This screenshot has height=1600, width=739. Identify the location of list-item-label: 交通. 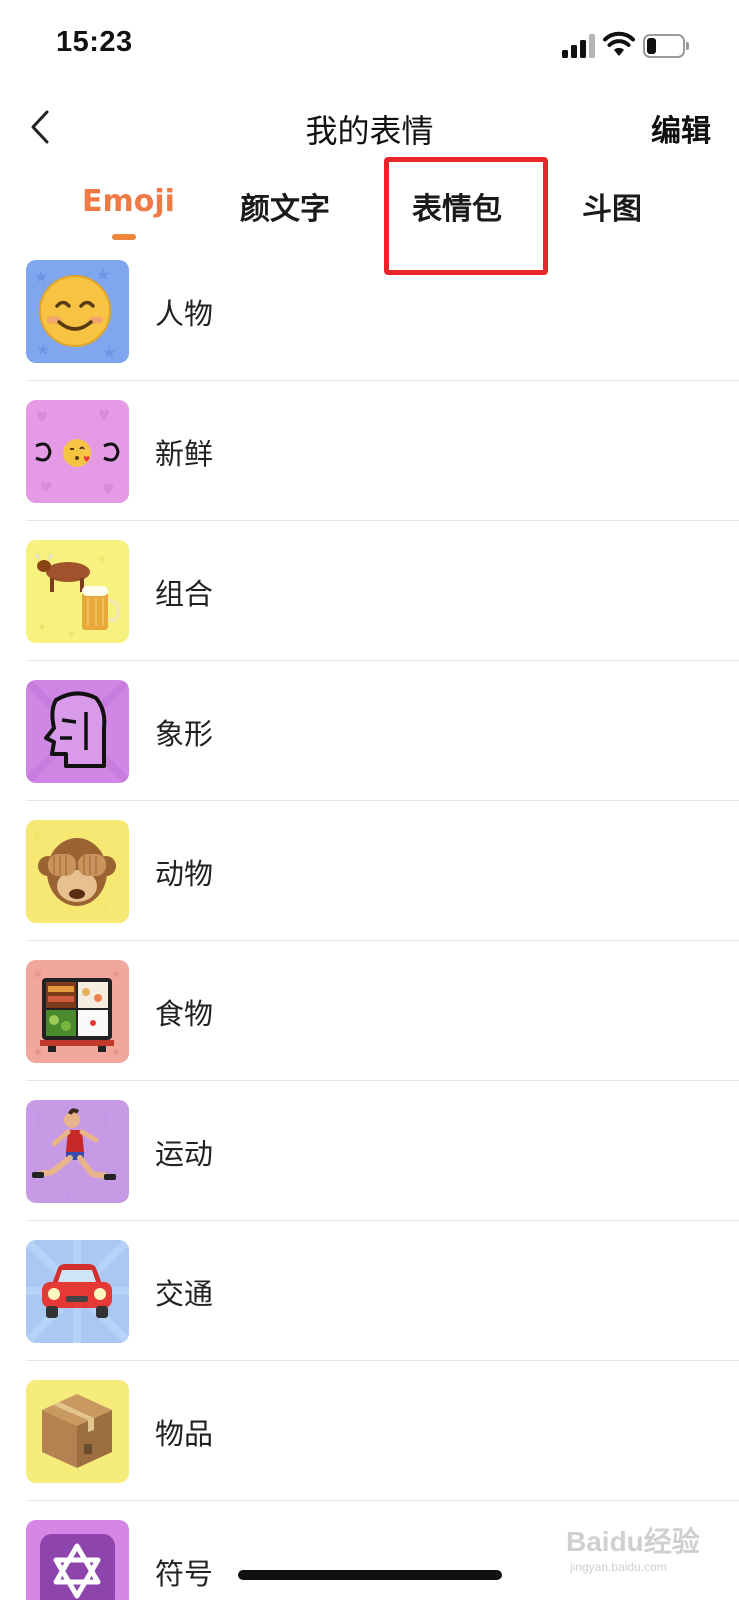
(184, 1294).